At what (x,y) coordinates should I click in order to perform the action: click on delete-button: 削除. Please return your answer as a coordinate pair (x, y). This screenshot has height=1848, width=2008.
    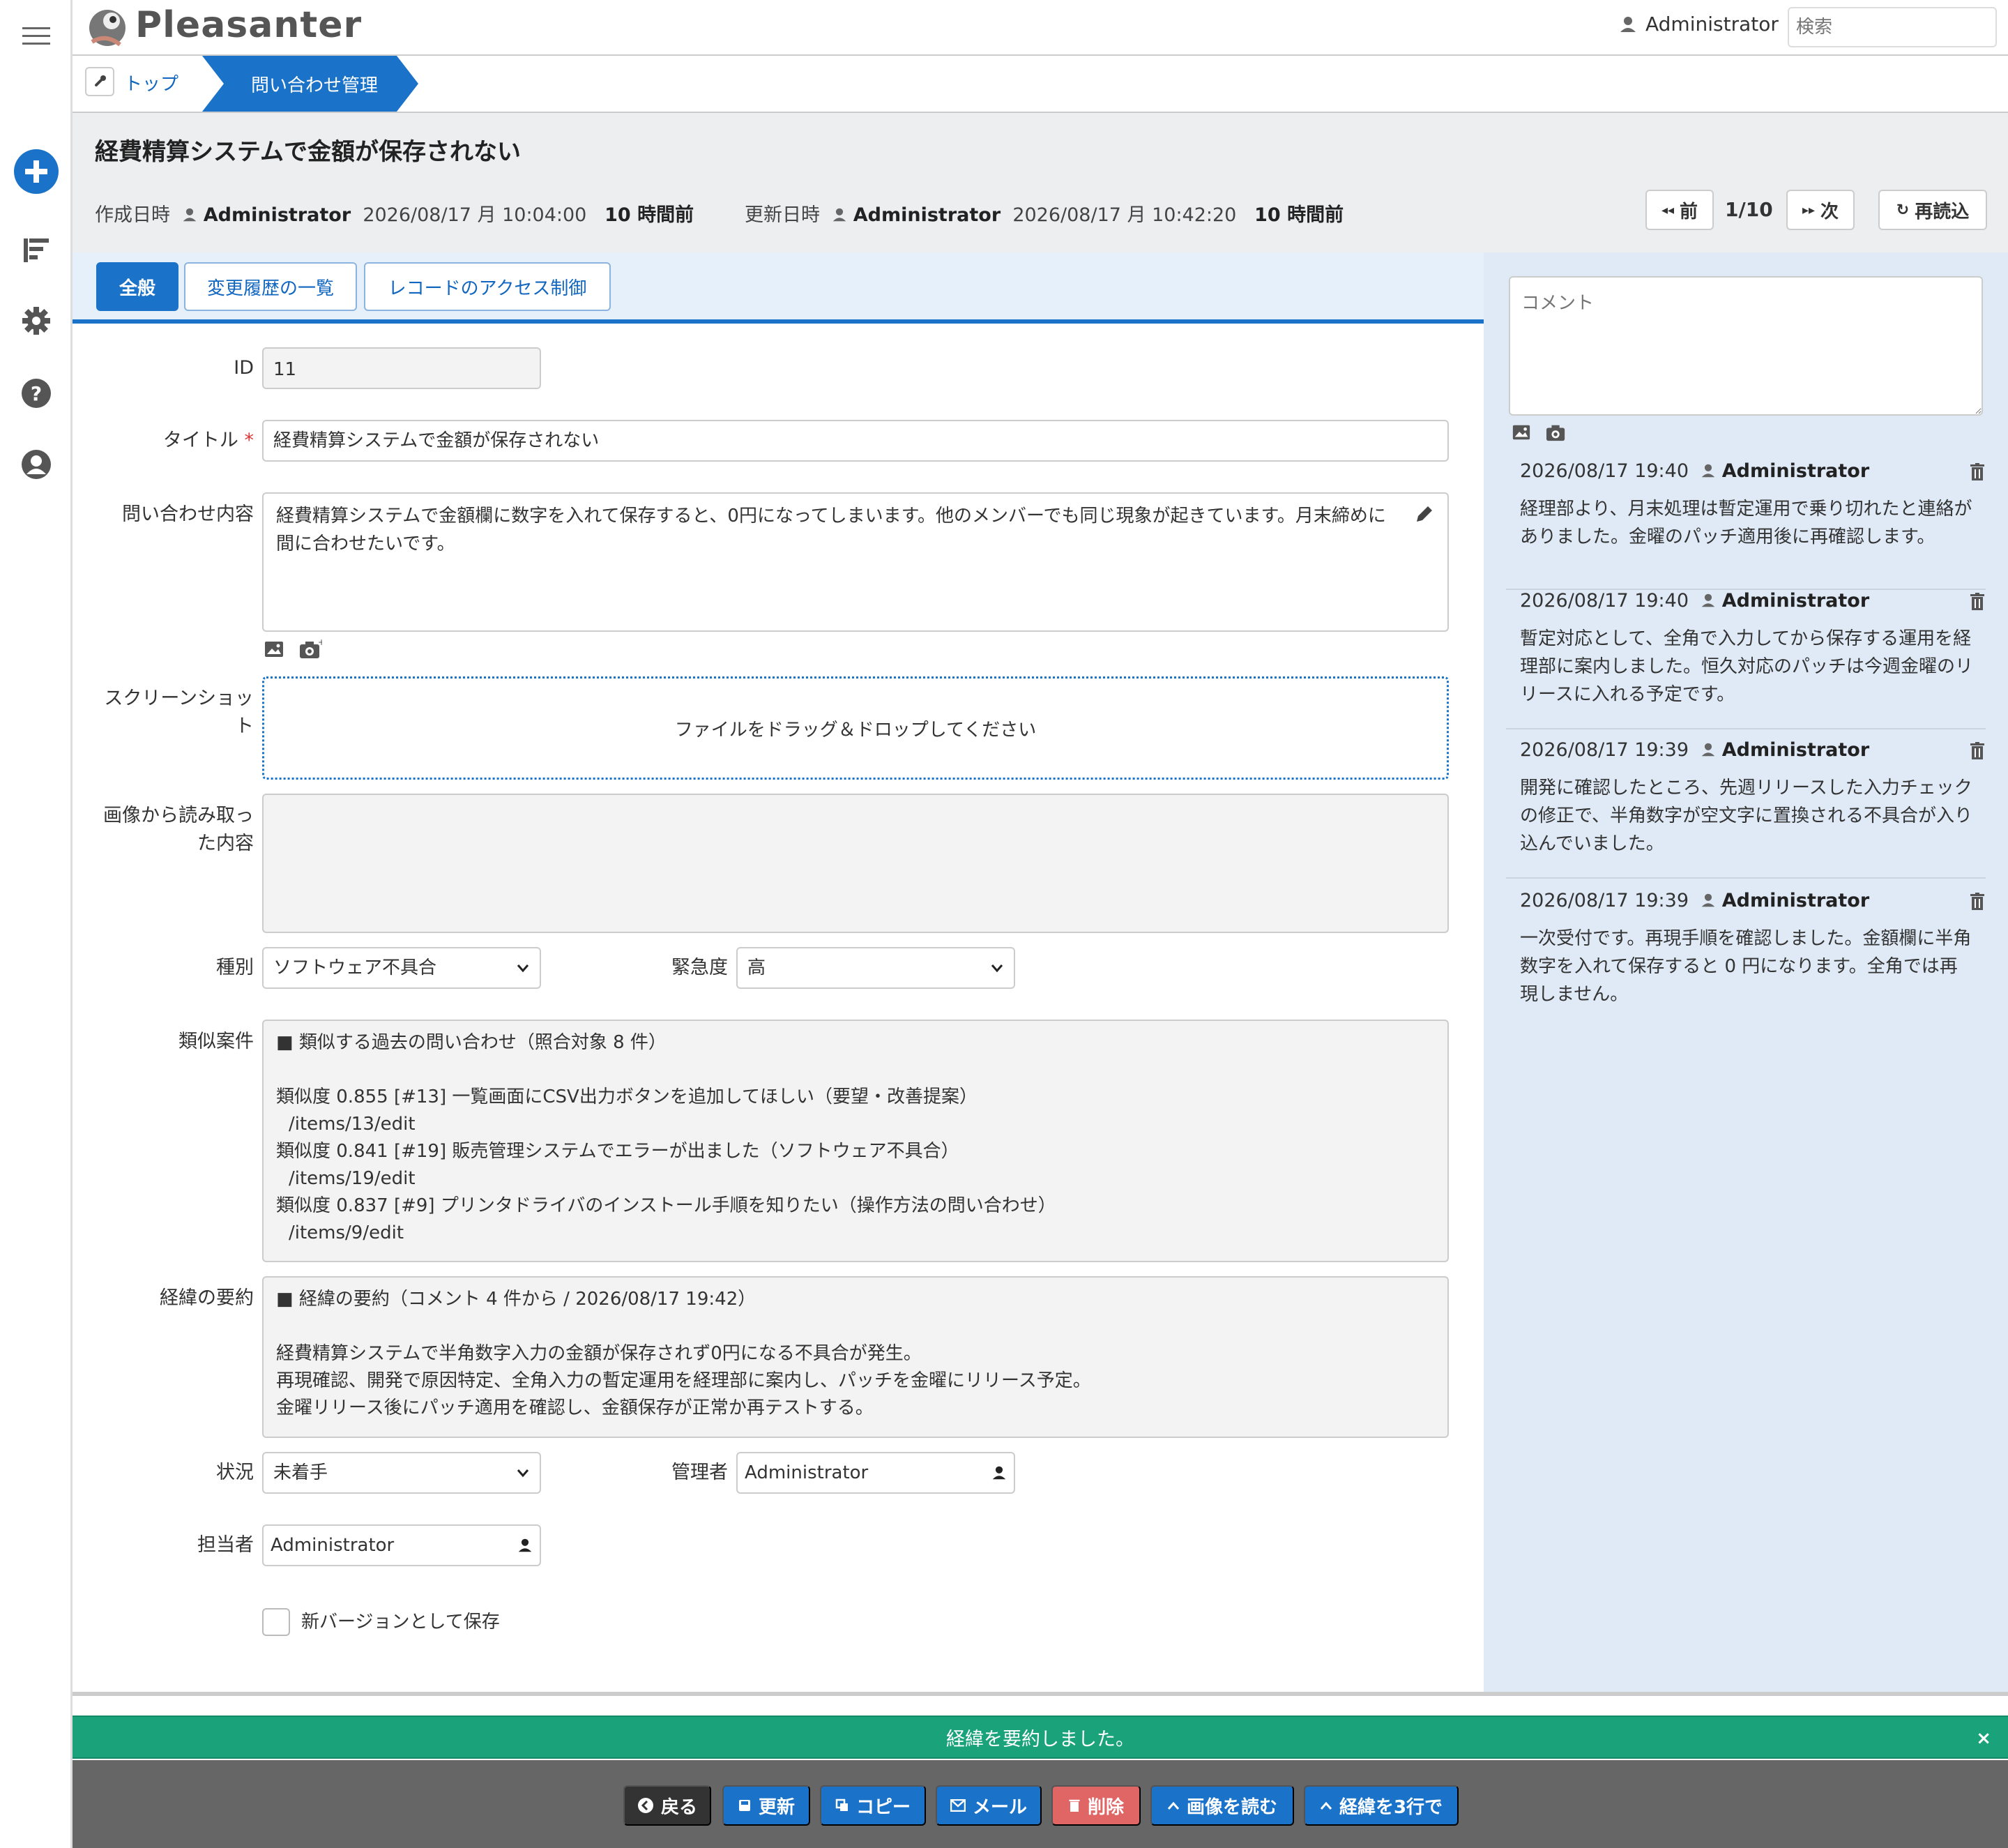
    Looking at the image, I should click on (1096, 1805).